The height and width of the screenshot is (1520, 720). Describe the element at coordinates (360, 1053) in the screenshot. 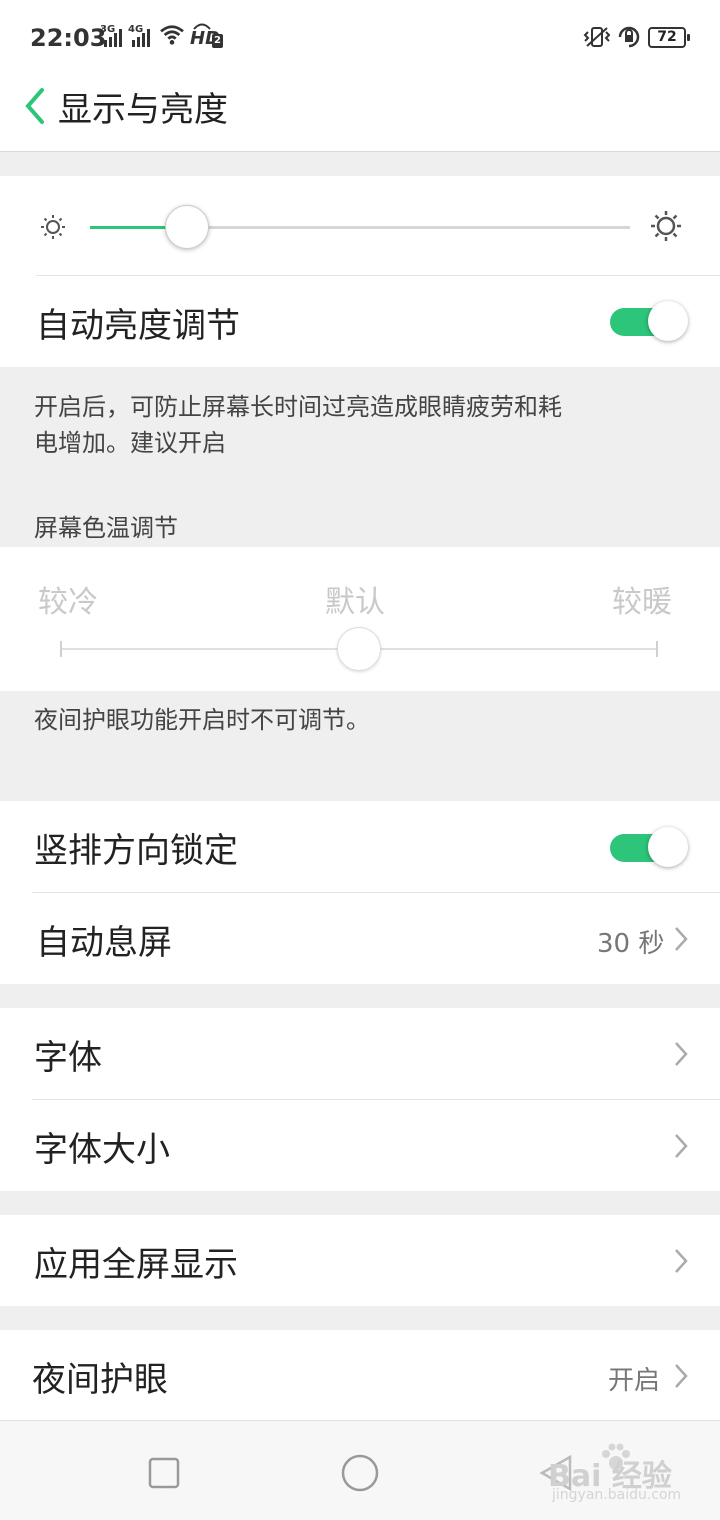

I see `font-row: 字体` at that location.